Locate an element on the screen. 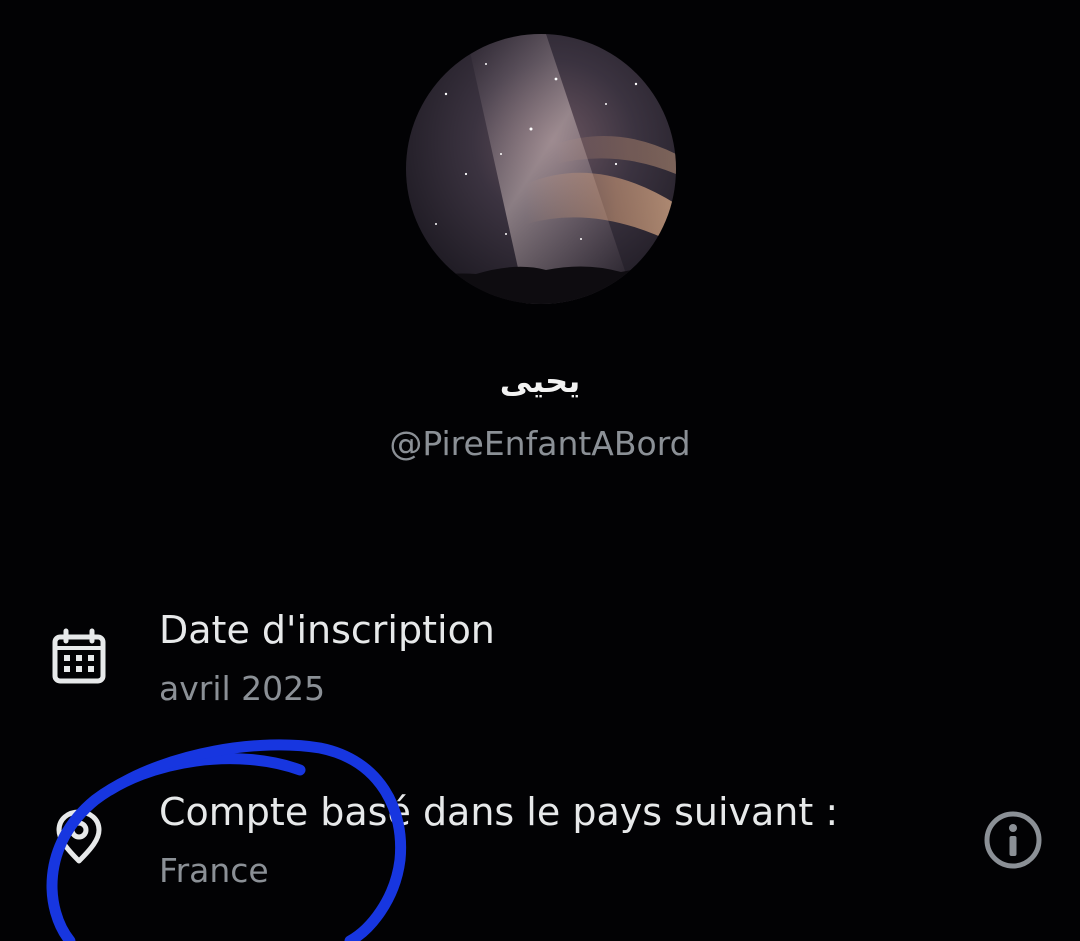 This screenshot has height=941, width=1080. milky-way-photo is located at coordinates (541, 169).